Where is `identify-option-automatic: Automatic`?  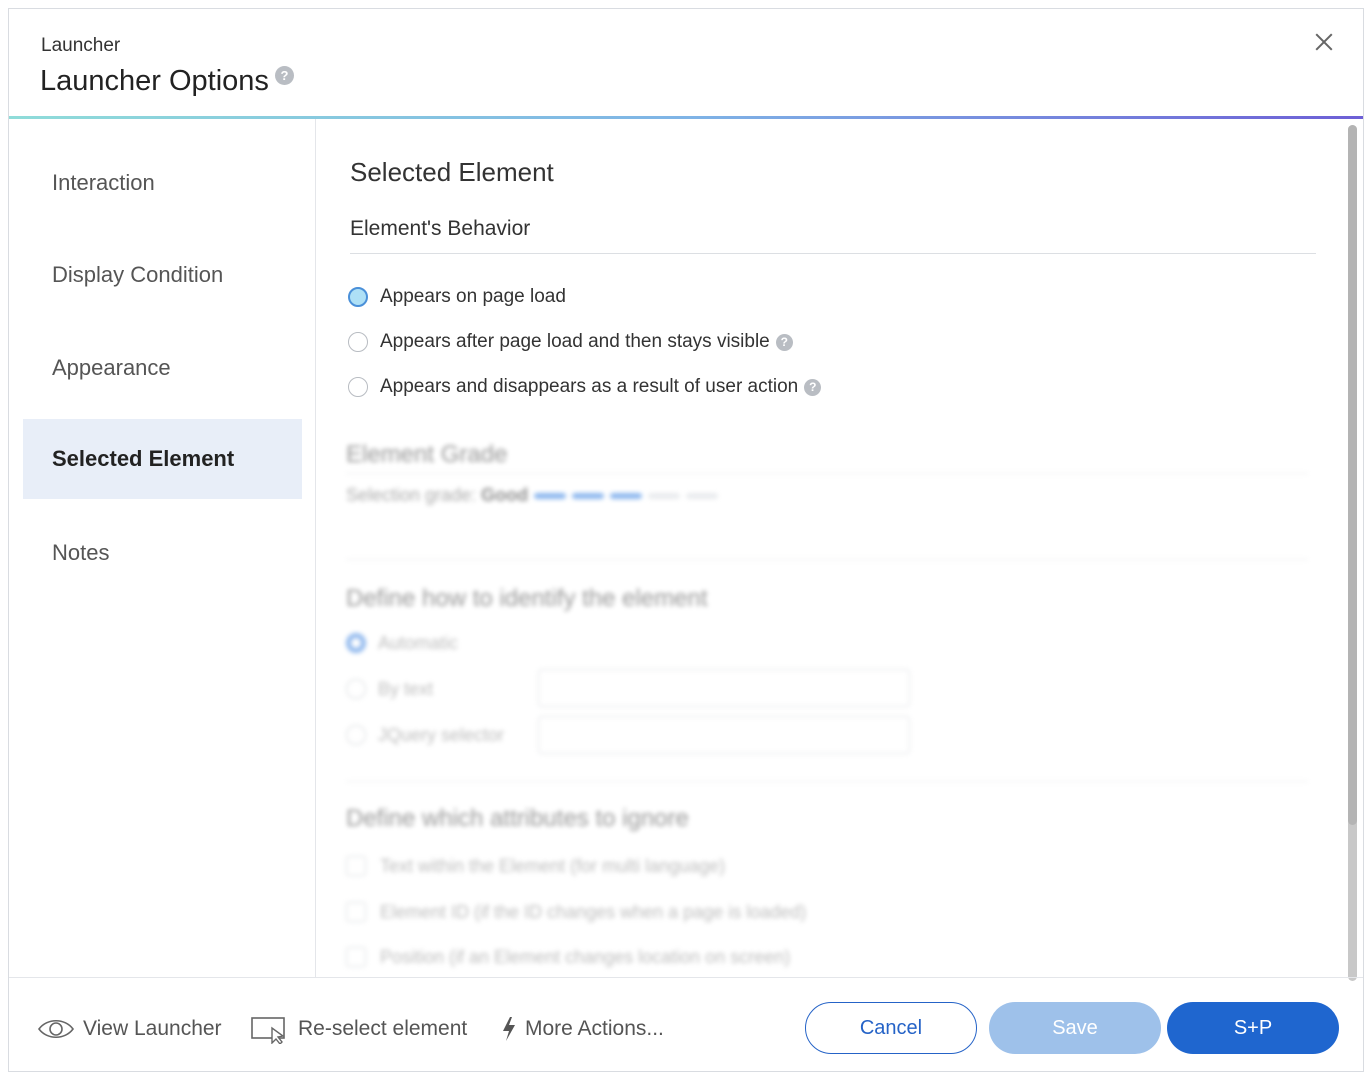 identify-option-automatic: Automatic is located at coordinates (402, 643).